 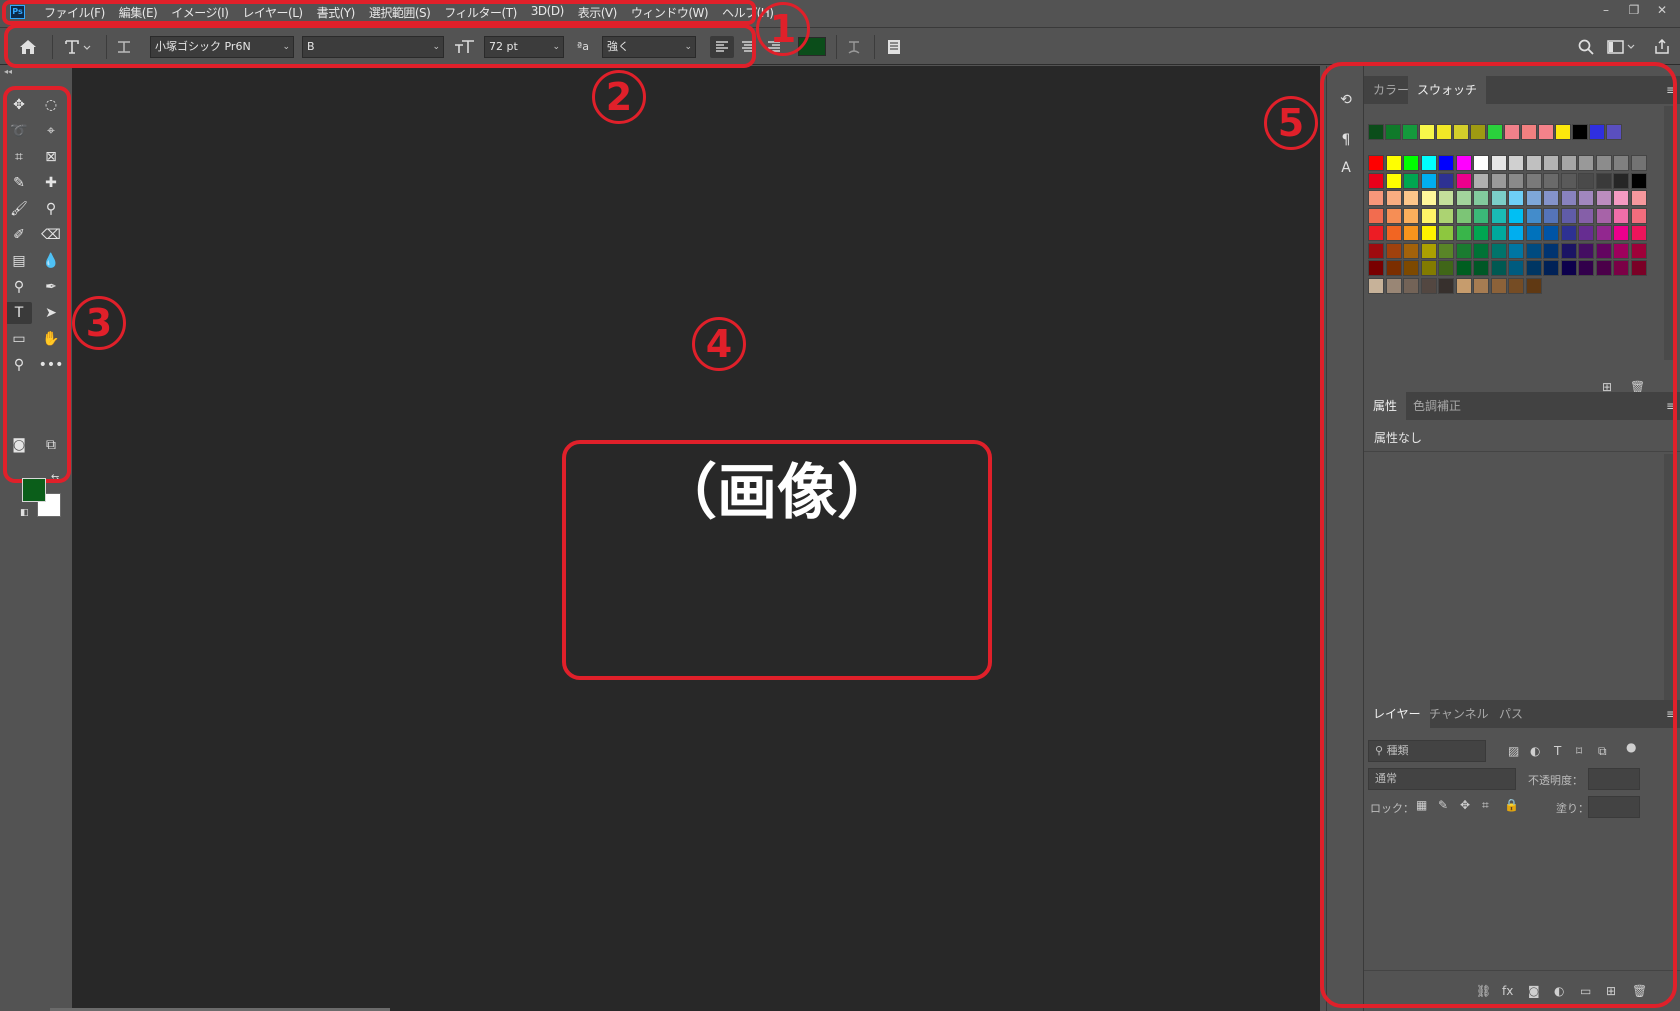 I want to click on annotation-menubar-box, so click(x=379, y=12).